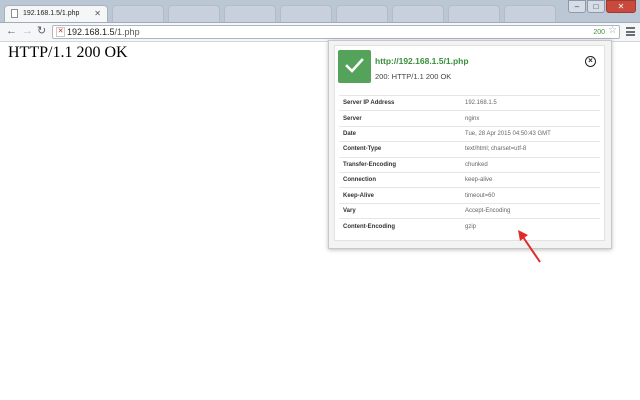 This screenshot has height=400, width=640. I want to click on table-row: Keep-Alive timeout=60, so click(469, 195).